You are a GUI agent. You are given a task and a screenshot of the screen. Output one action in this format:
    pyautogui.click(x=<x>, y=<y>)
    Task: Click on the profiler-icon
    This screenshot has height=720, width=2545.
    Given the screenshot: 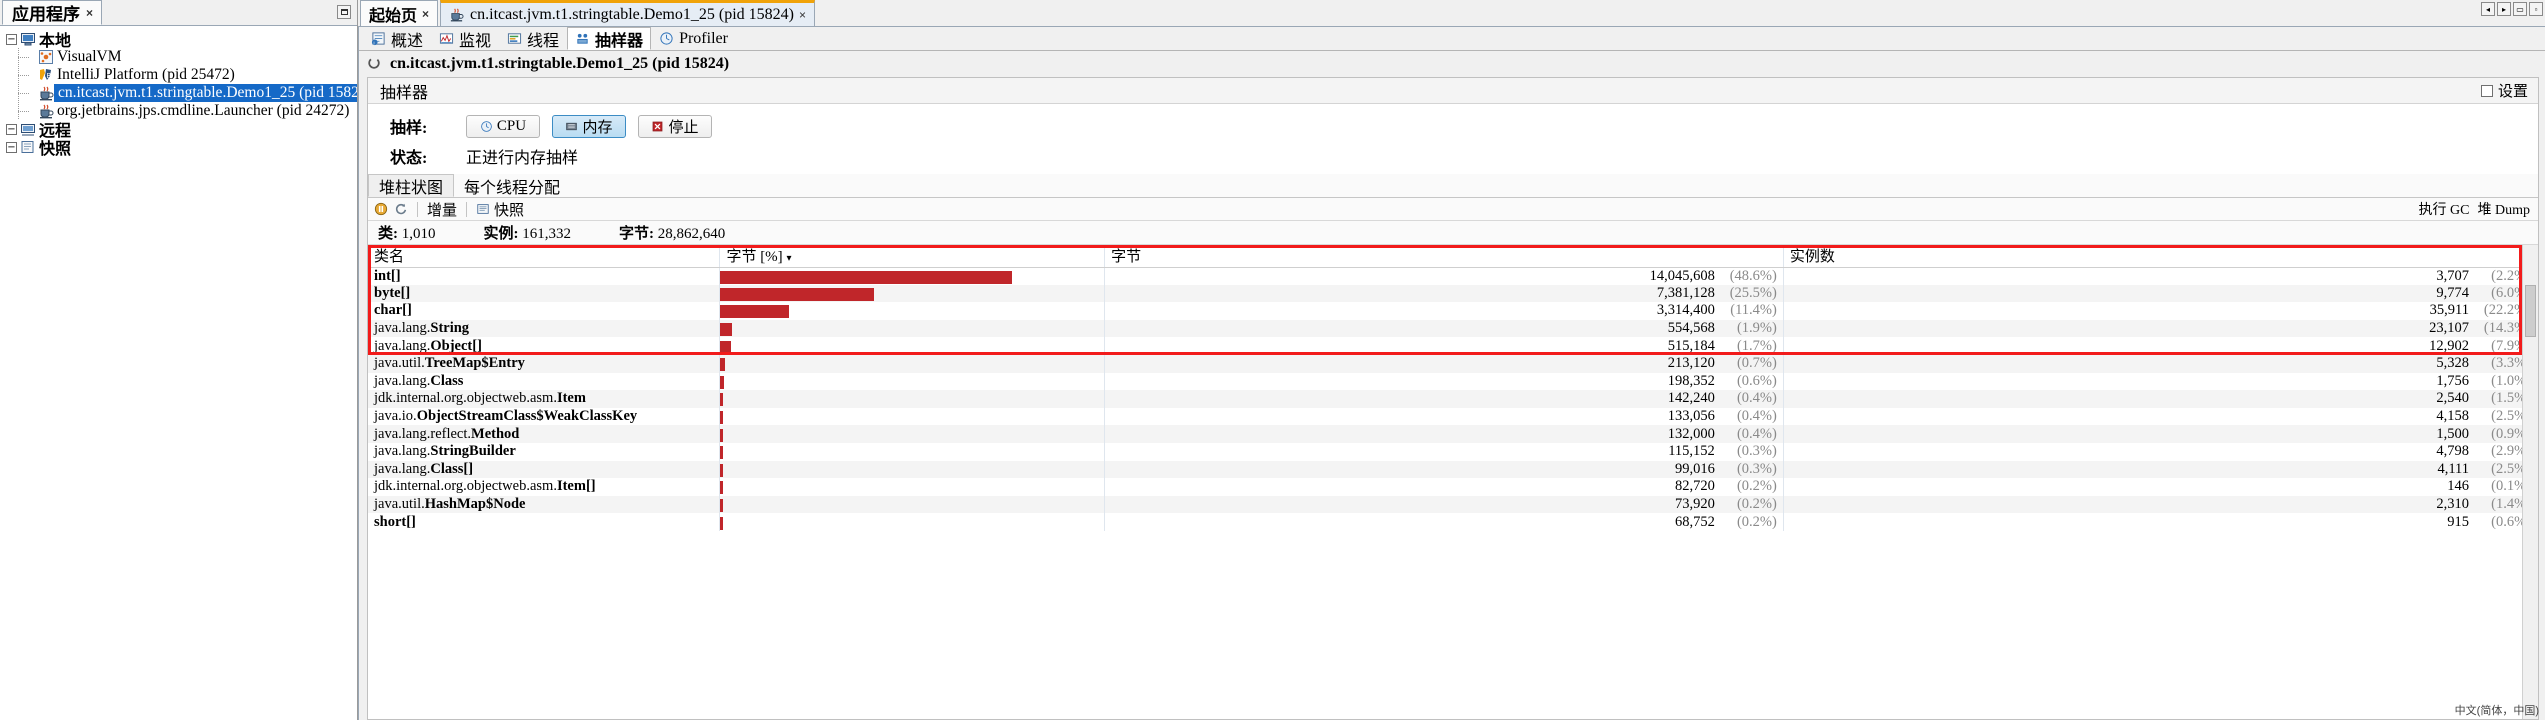 What is the action you would take?
    pyautogui.click(x=667, y=39)
    